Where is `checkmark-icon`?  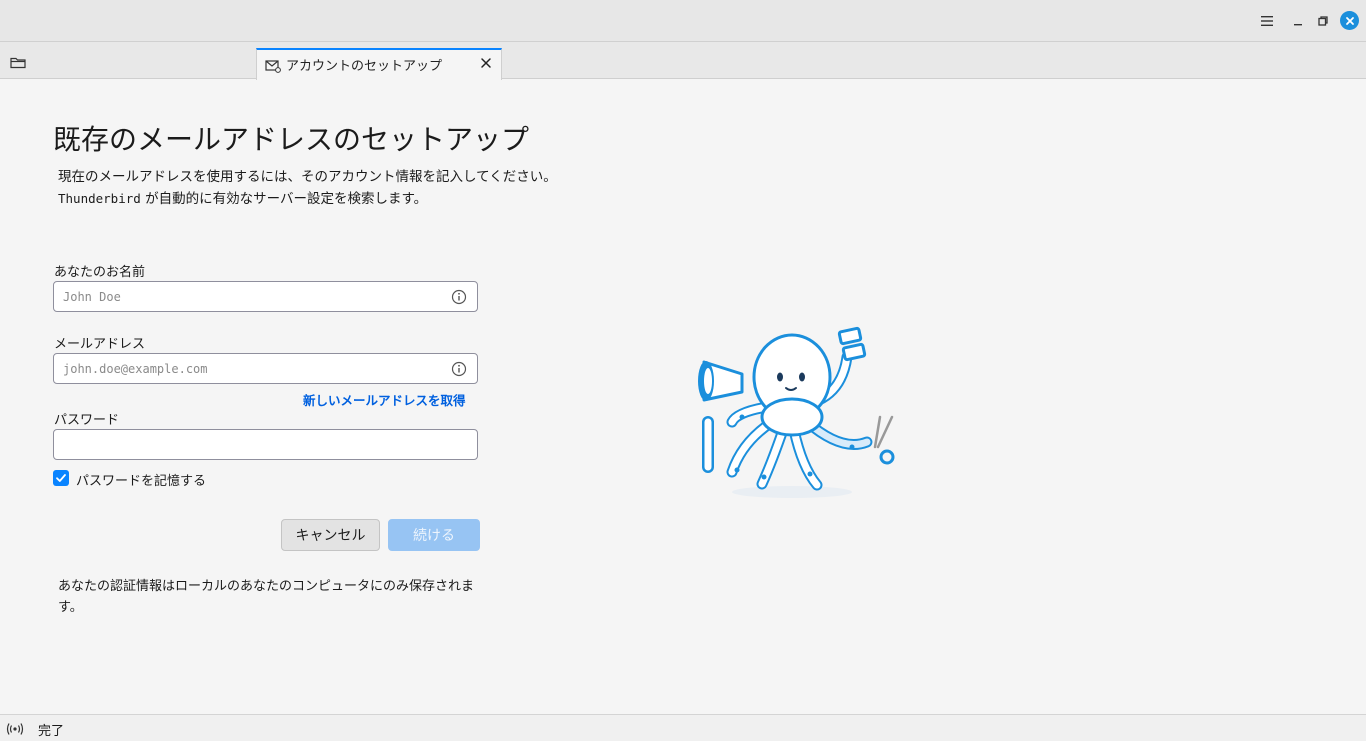 checkmark-icon is located at coordinates (61, 478).